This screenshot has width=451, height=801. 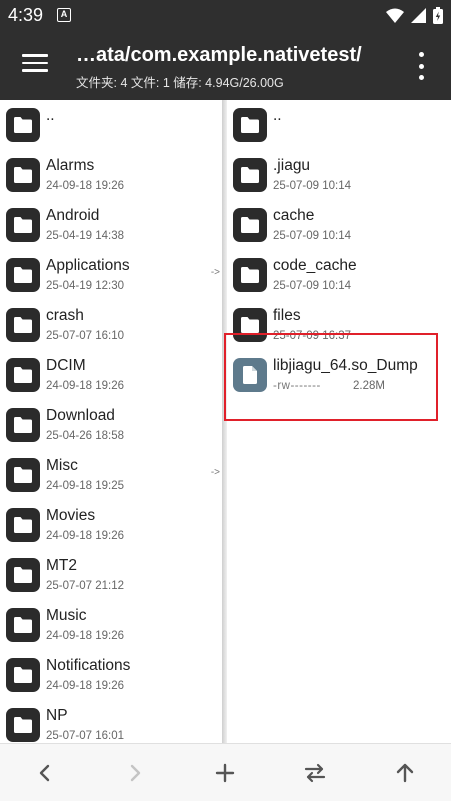 What do you see at coordinates (80, 415) in the screenshot?
I see `item-name: Download` at bounding box center [80, 415].